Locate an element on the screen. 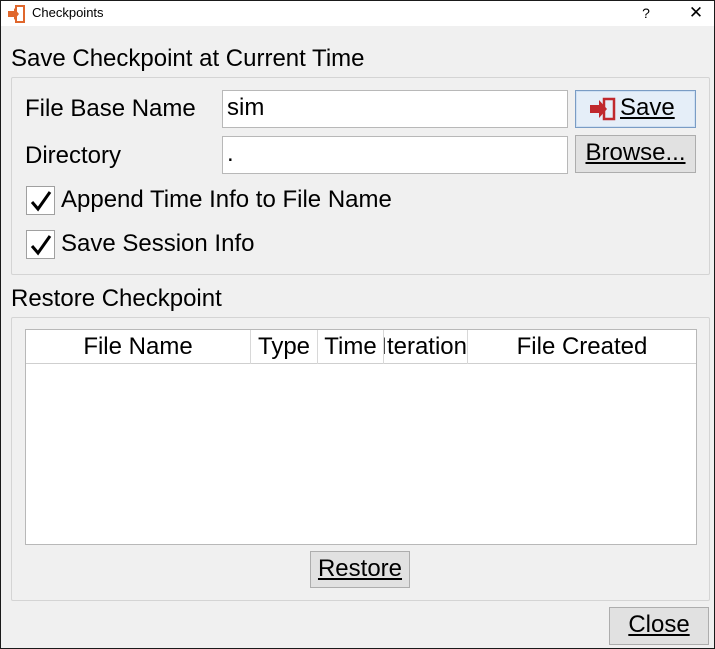  column-header-file-name: File Name is located at coordinates (138, 347).